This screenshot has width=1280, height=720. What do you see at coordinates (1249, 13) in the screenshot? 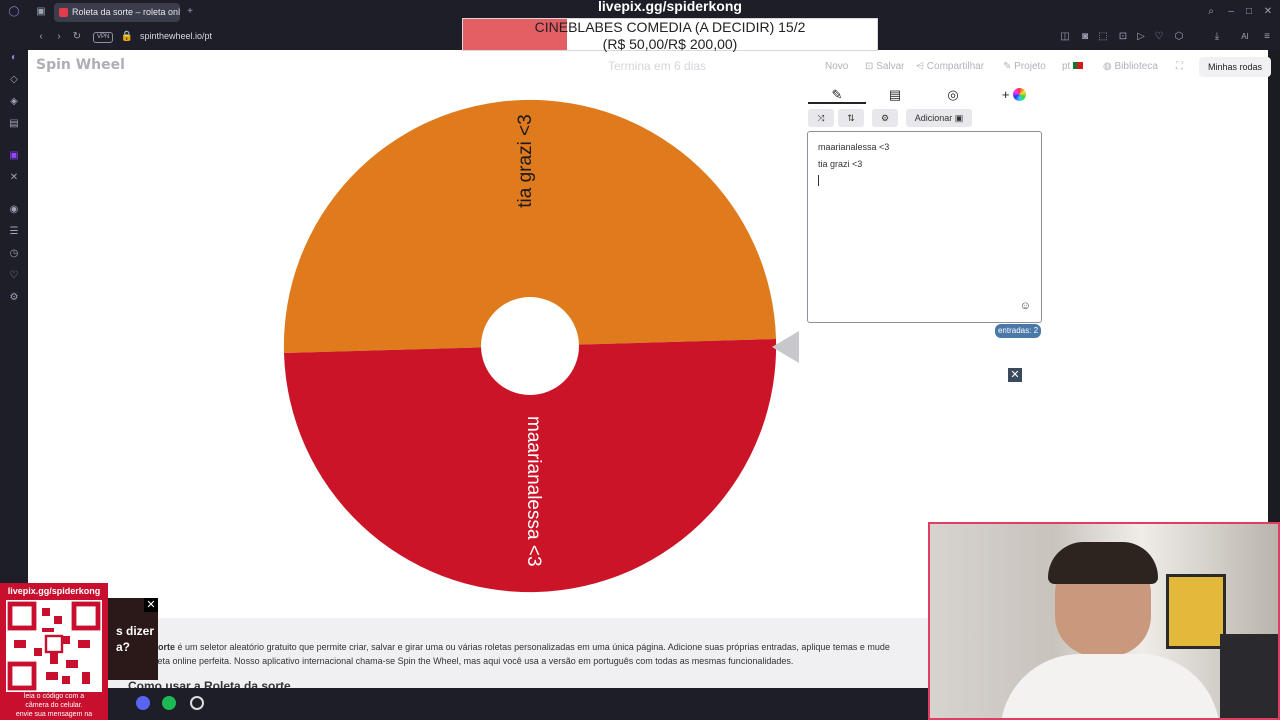
I see `maximize-icon: □` at bounding box center [1249, 13].